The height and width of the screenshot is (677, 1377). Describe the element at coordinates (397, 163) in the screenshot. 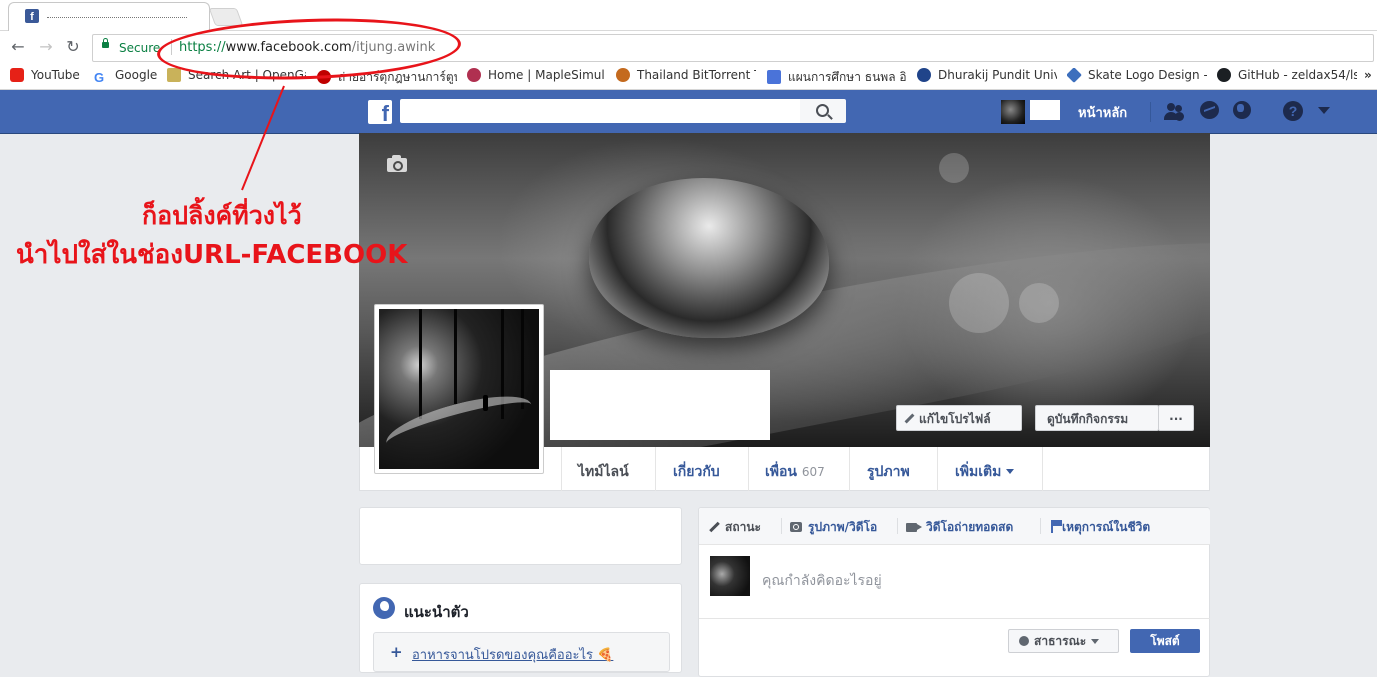

I see `camera-icon` at that location.